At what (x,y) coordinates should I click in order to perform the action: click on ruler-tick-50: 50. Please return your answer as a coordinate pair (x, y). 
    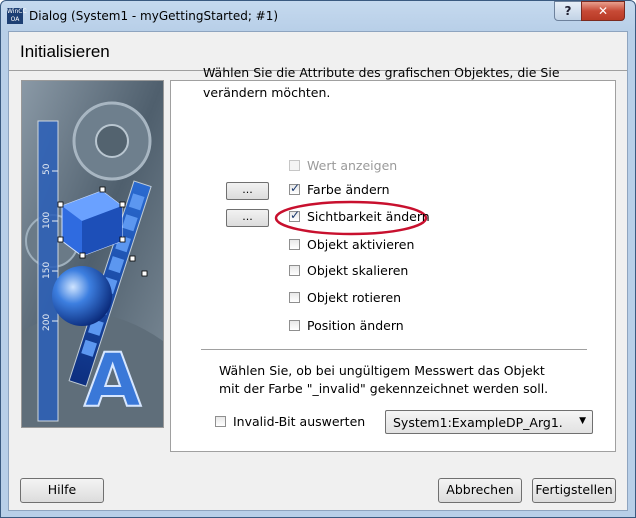
    Looking at the image, I should click on (47, 169).